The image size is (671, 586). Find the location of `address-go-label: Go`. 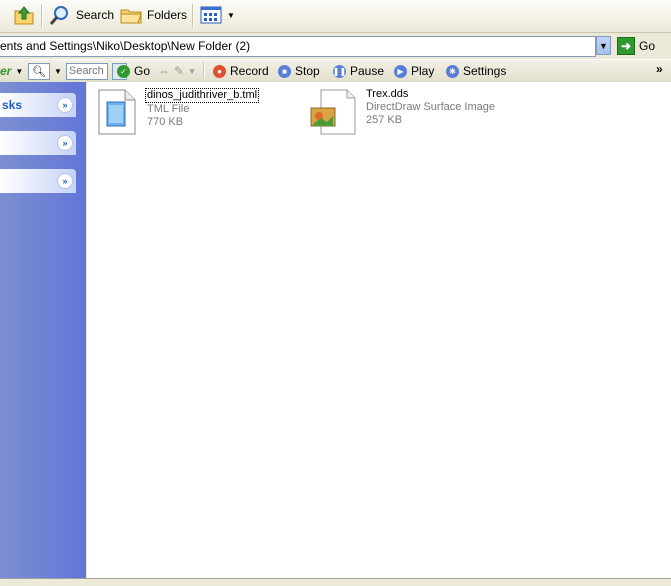

address-go-label: Go is located at coordinates (647, 46).